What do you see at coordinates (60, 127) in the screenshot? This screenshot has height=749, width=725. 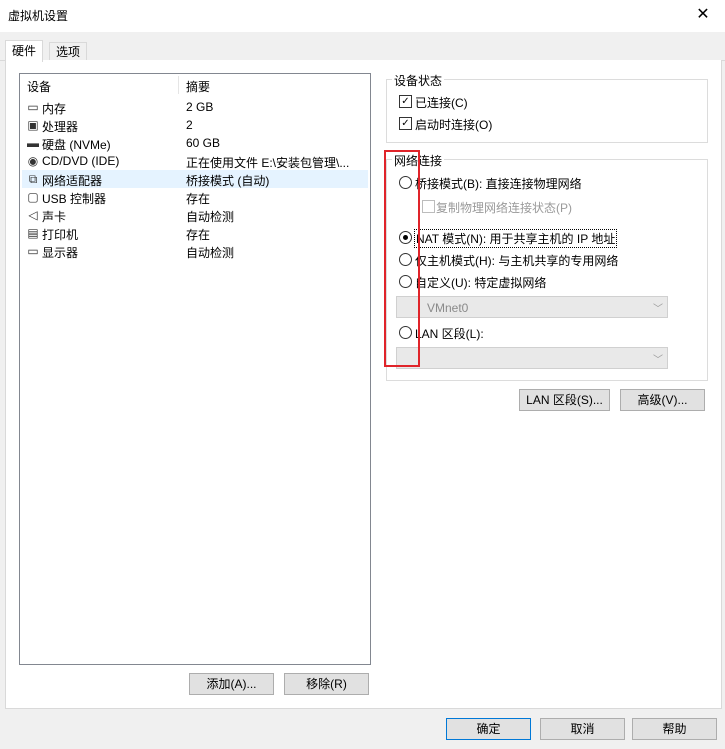 I see `device-name: 处理器` at bounding box center [60, 127].